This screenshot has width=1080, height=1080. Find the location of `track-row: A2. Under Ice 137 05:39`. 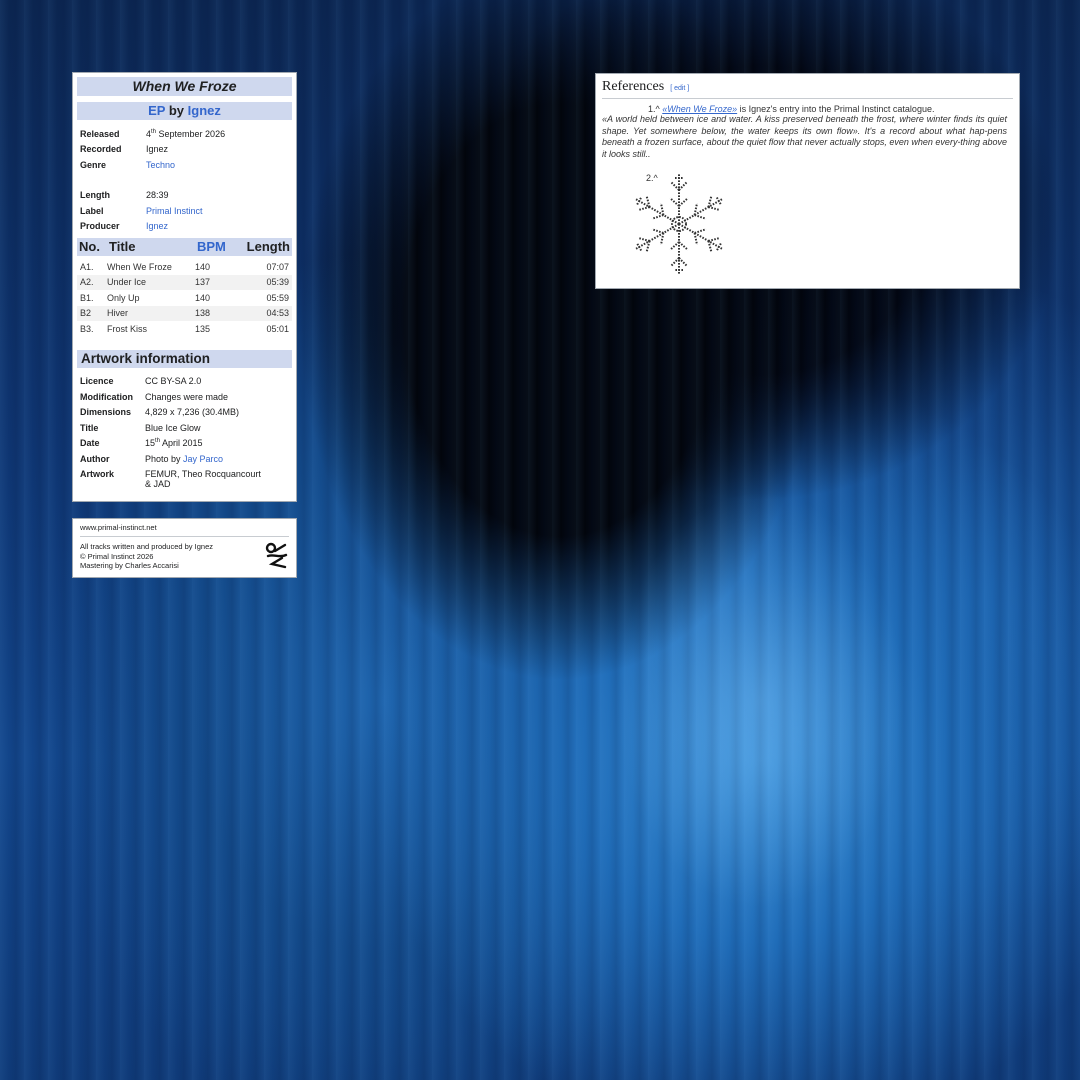

track-row: A2. Under Ice 137 05:39 is located at coordinates (184, 282).